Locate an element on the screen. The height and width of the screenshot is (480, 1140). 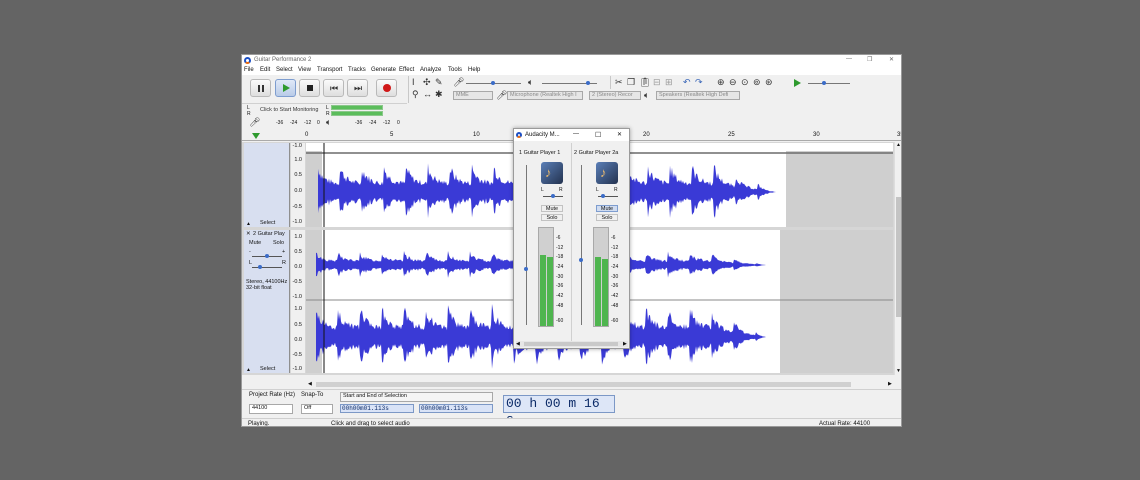
scale-label: 0.0 is located at coordinates (298, 267).